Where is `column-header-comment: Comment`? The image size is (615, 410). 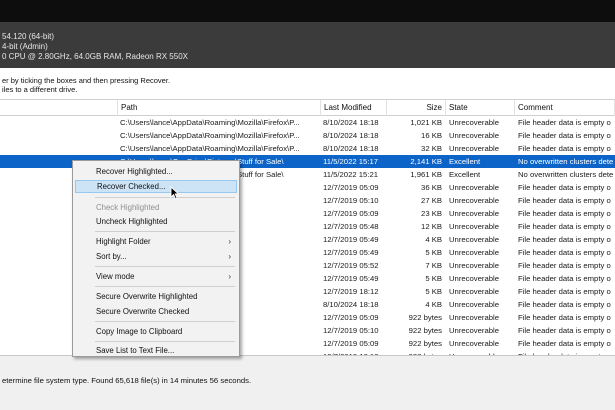 column-header-comment: Comment is located at coordinates (565, 108).